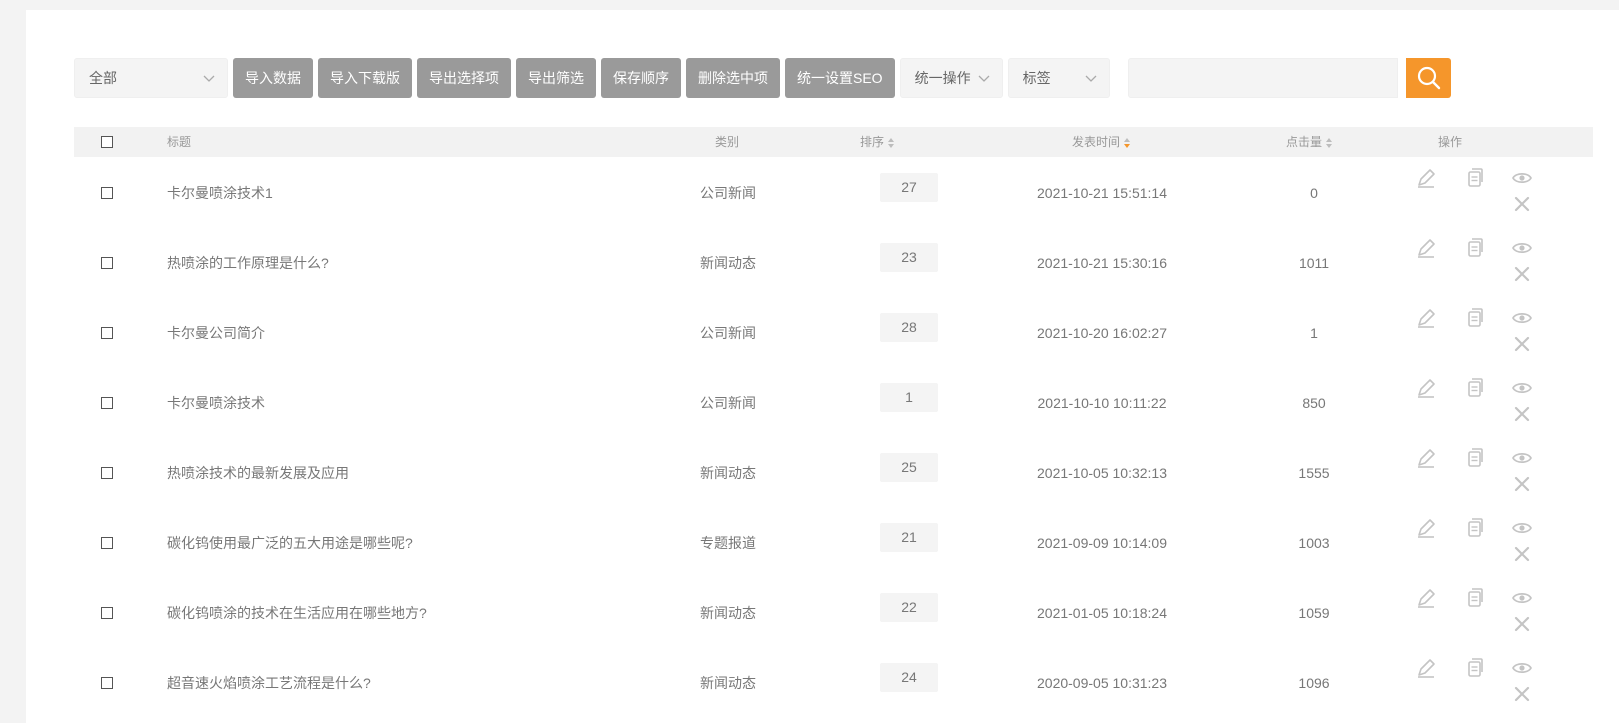 This screenshot has width=1619, height=723. I want to click on bulk-action-select: 统一操作, so click(951, 78).